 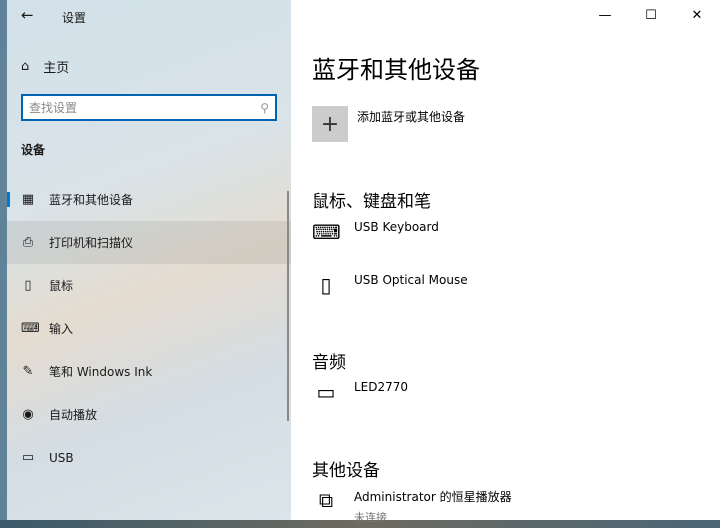 What do you see at coordinates (411, 116) in the screenshot?
I see `add-device-label: 添加蓝牙或其他设备` at bounding box center [411, 116].